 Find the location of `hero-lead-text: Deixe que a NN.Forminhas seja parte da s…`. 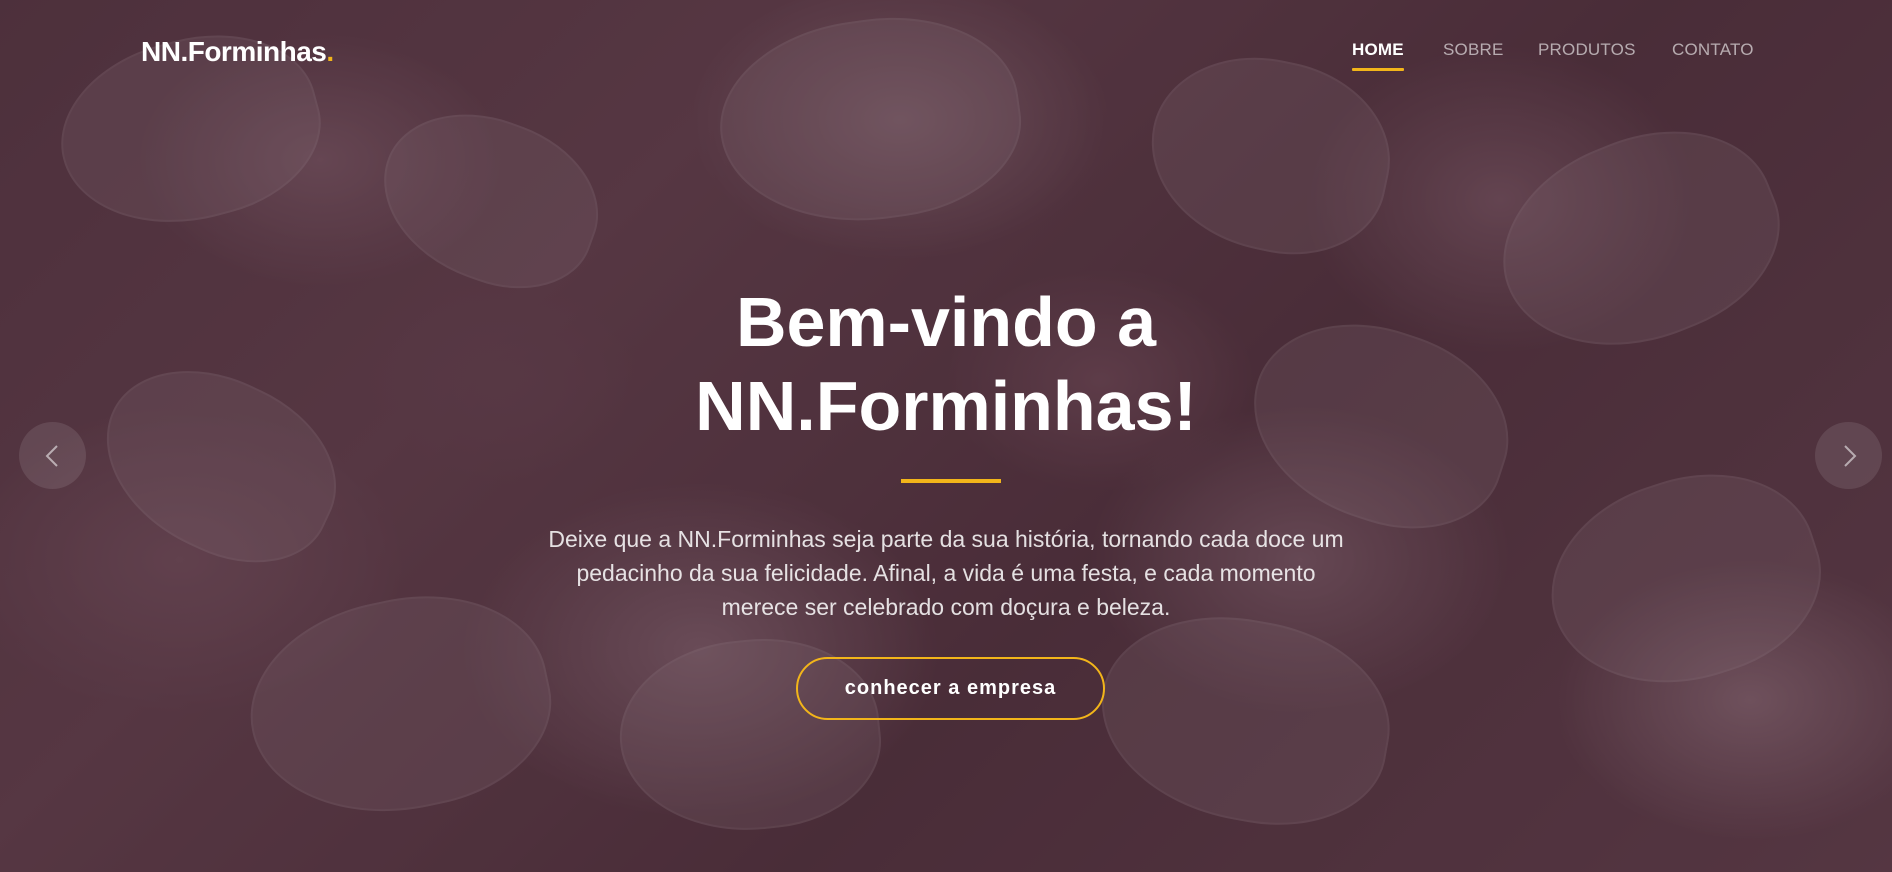

hero-lead-text: Deixe que a NN.Forminhas seja parte da s… is located at coordinates (946, 573).